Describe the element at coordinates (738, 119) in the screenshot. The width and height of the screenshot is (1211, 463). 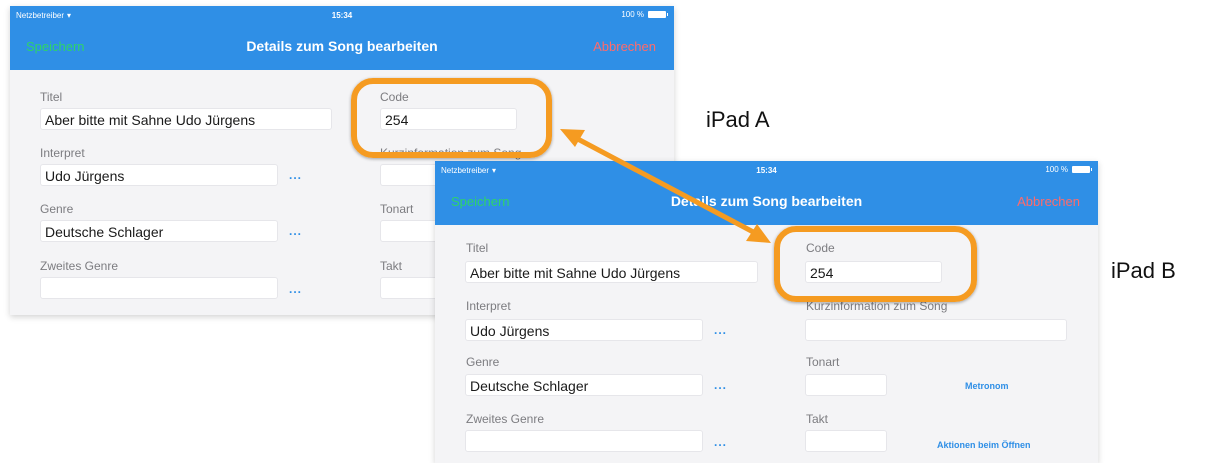
I see `ipad-a-label: iPad A` at that location.